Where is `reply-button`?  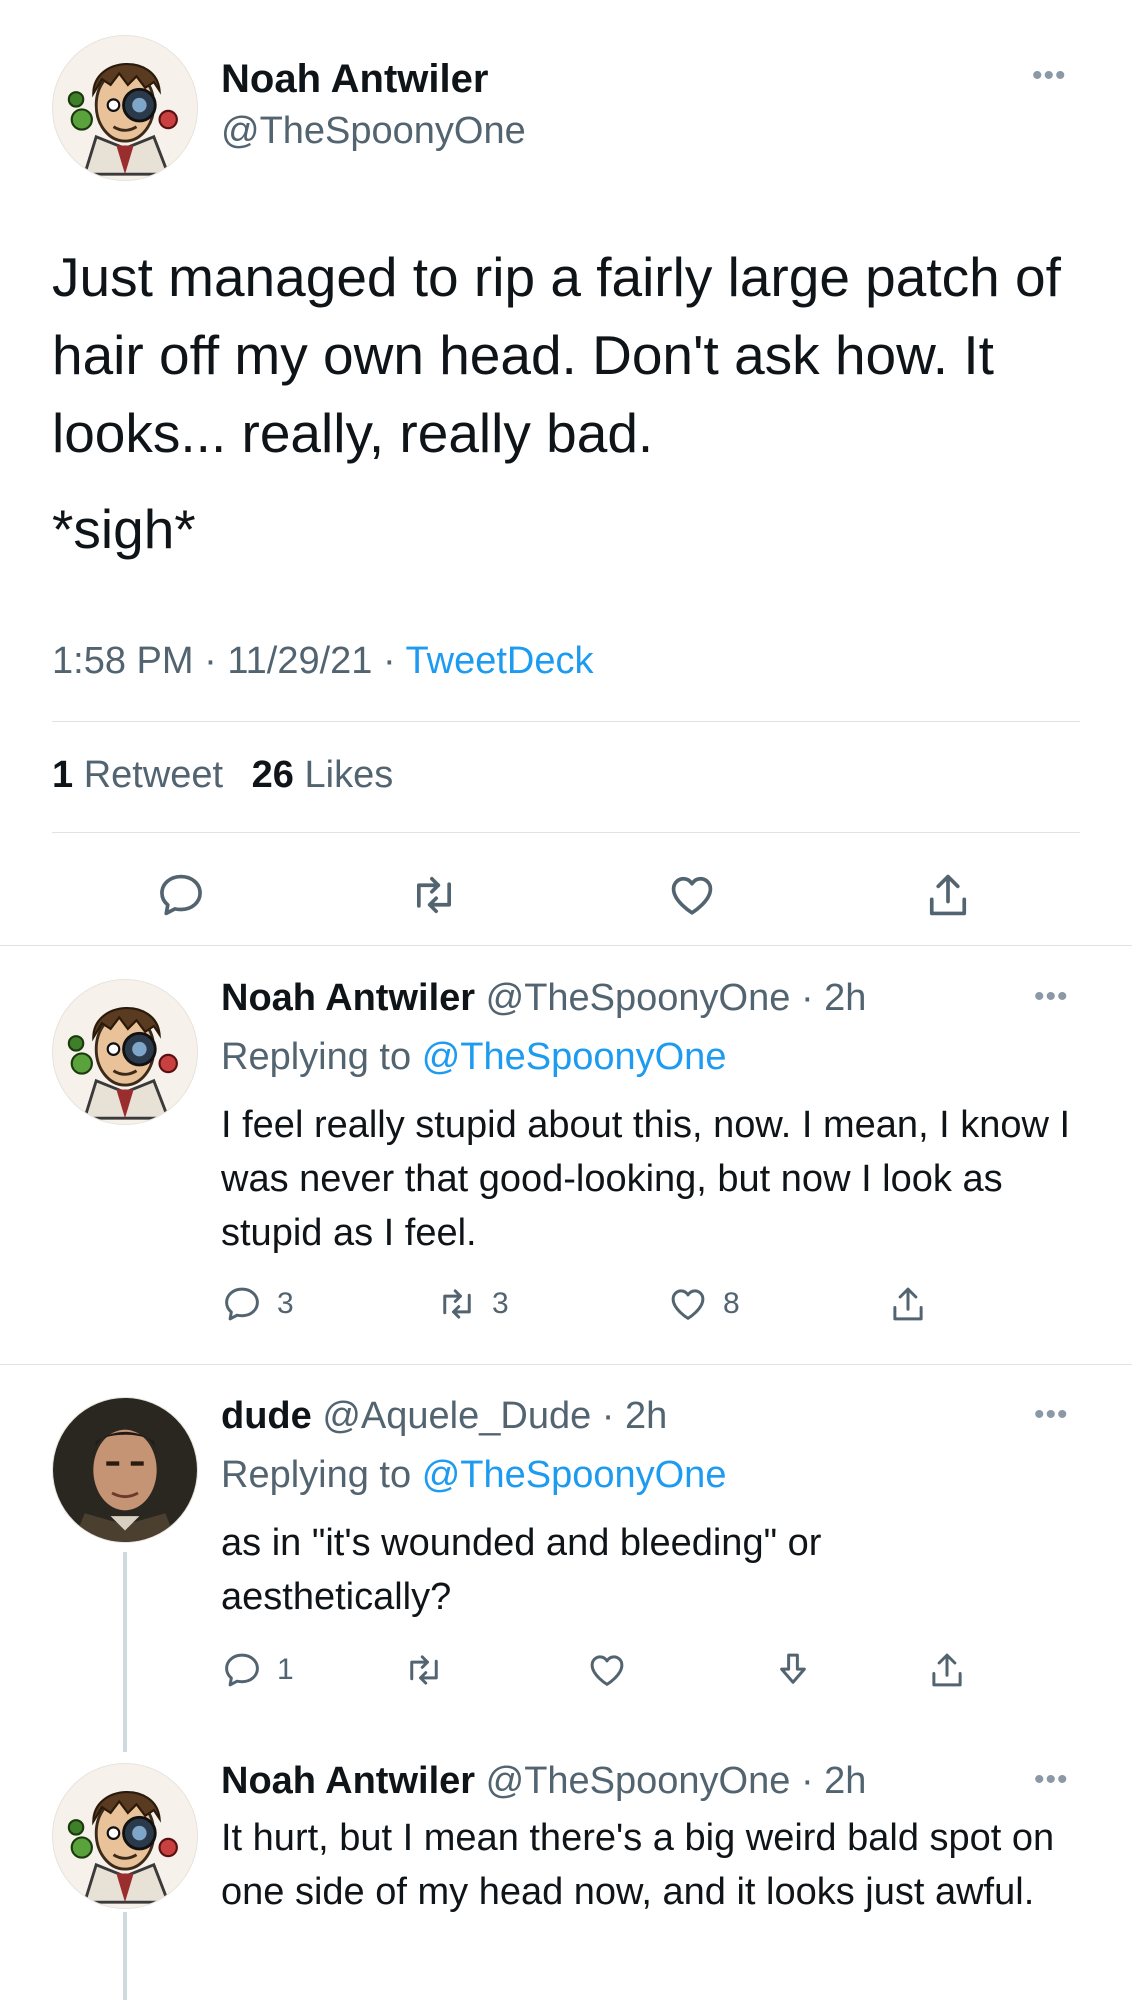
reply-button is located at coordinates (181, 895).